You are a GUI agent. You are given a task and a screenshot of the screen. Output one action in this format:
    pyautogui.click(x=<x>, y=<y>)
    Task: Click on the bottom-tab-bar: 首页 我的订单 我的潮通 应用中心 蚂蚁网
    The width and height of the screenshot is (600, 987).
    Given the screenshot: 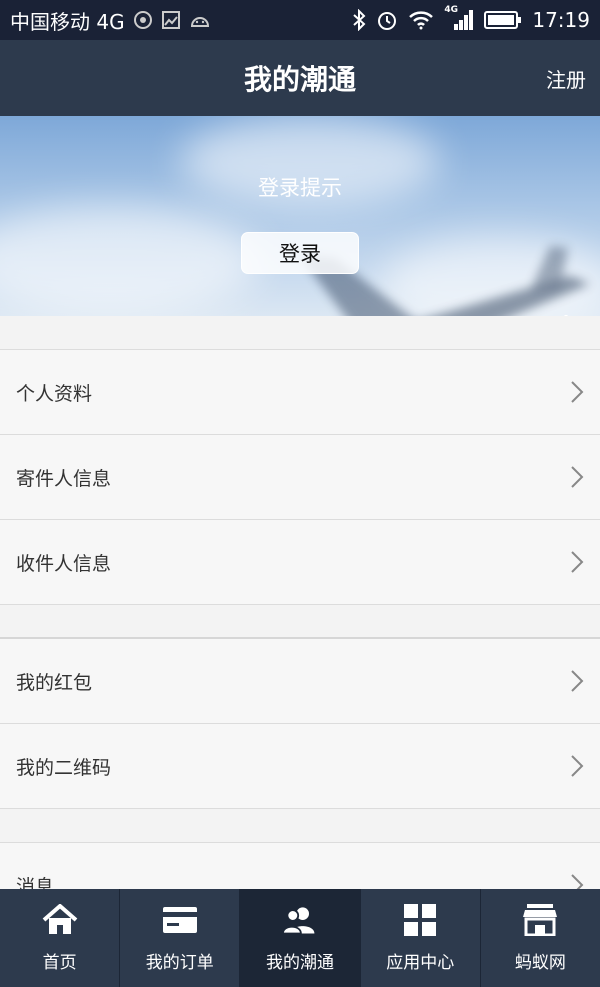 What is the action you would take?
    pyautogui.click(x=300, y=938)
    